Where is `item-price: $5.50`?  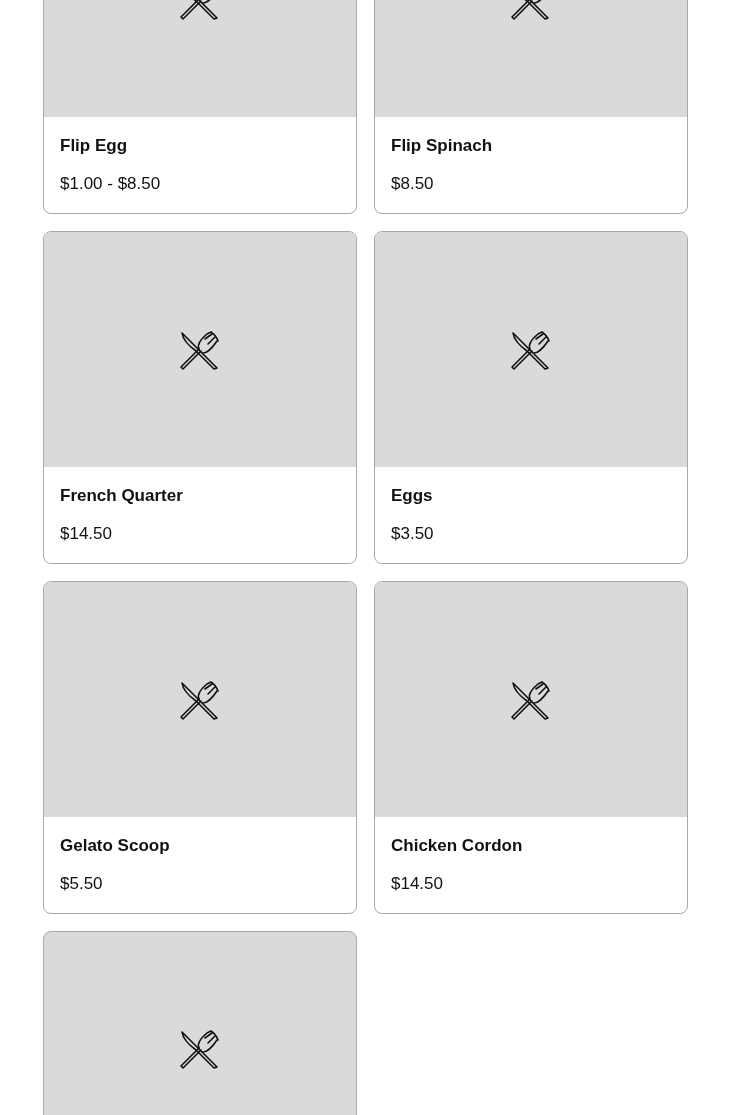 item-price: $5.50 is located at coordinates (82, 884).